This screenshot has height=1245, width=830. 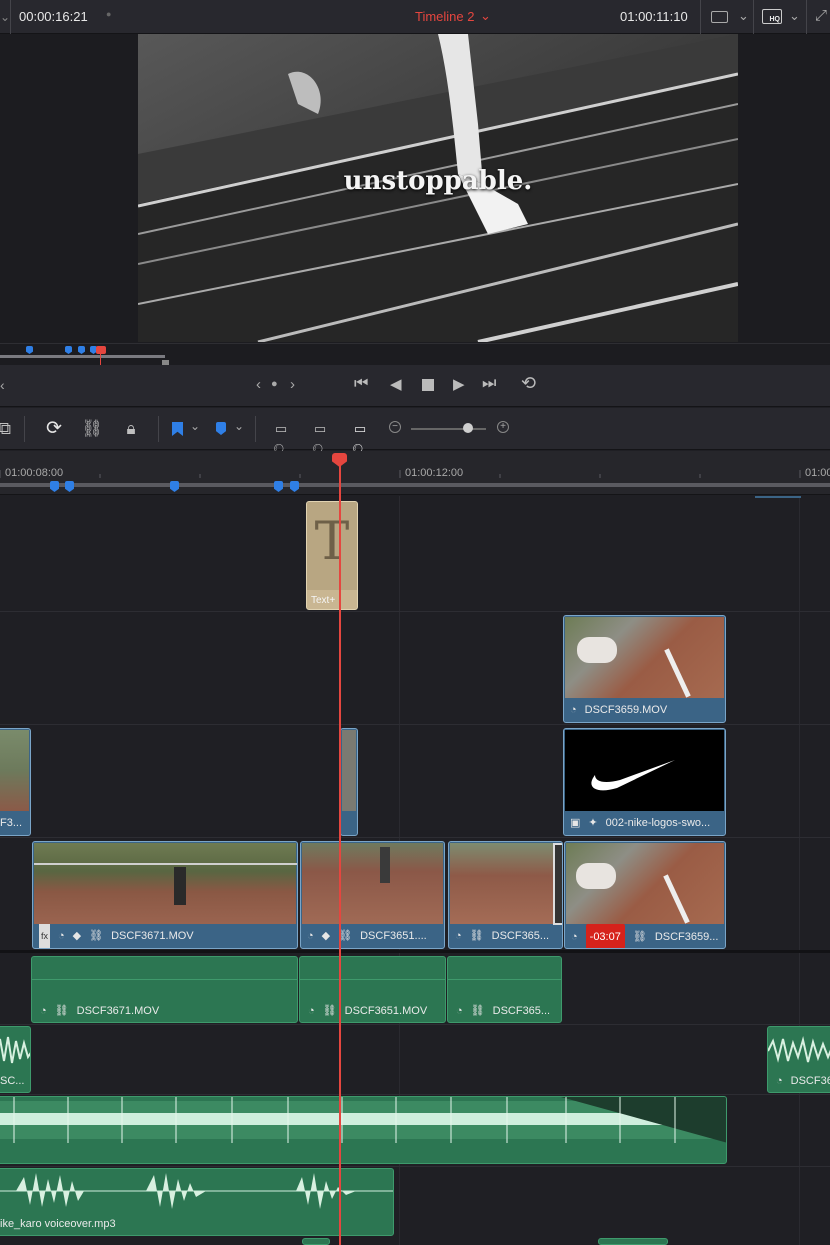 What do you see at coordinates (459, 384) in the screenshot?
I see `play-icon: ▶` at bounding box center [459, 384].